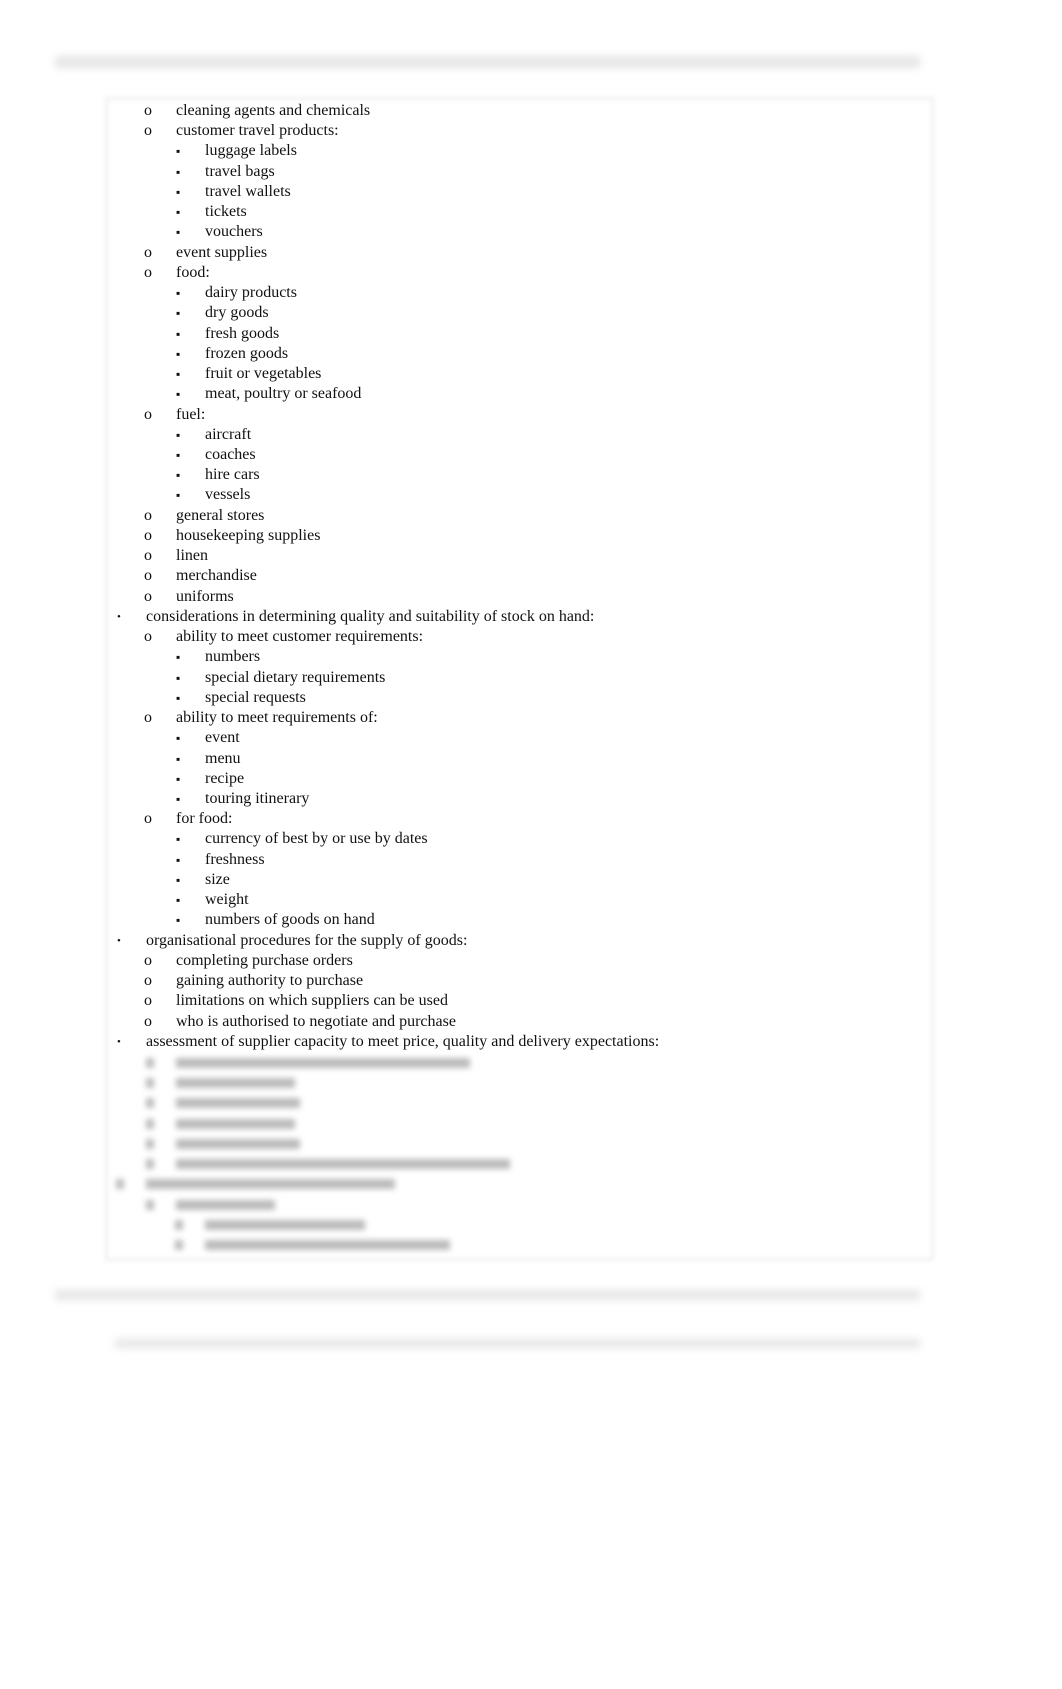 Image resolution: width=1062 pixels, height=1689 pixels. What do you see at coordinates (234, 232) in the screenshot?
I see `list-item-text: vouchers` at bounding box center [234, 232].